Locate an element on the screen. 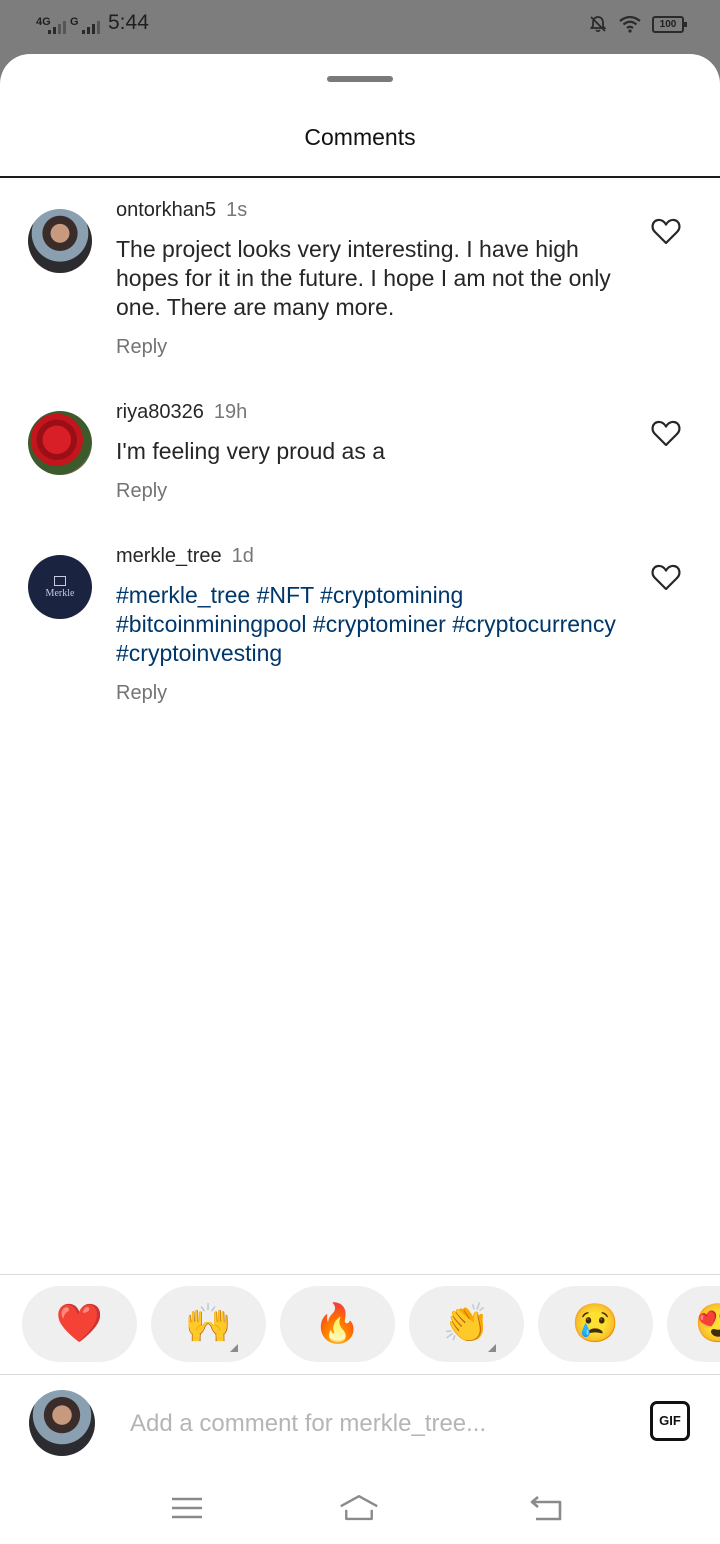 This screenshot has width=720, height=1544. status-left: 4G G 5:44 is located at coordinates (92, 23).